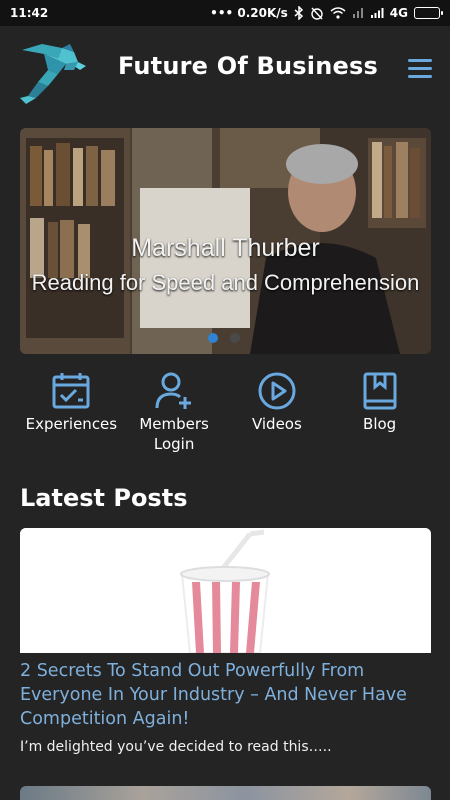 The width and height of the screenshot is (450, 800). Describe the element at coordinates (276, 424) in the screenshot. I see `nav-label-videos: Videos` at that location.